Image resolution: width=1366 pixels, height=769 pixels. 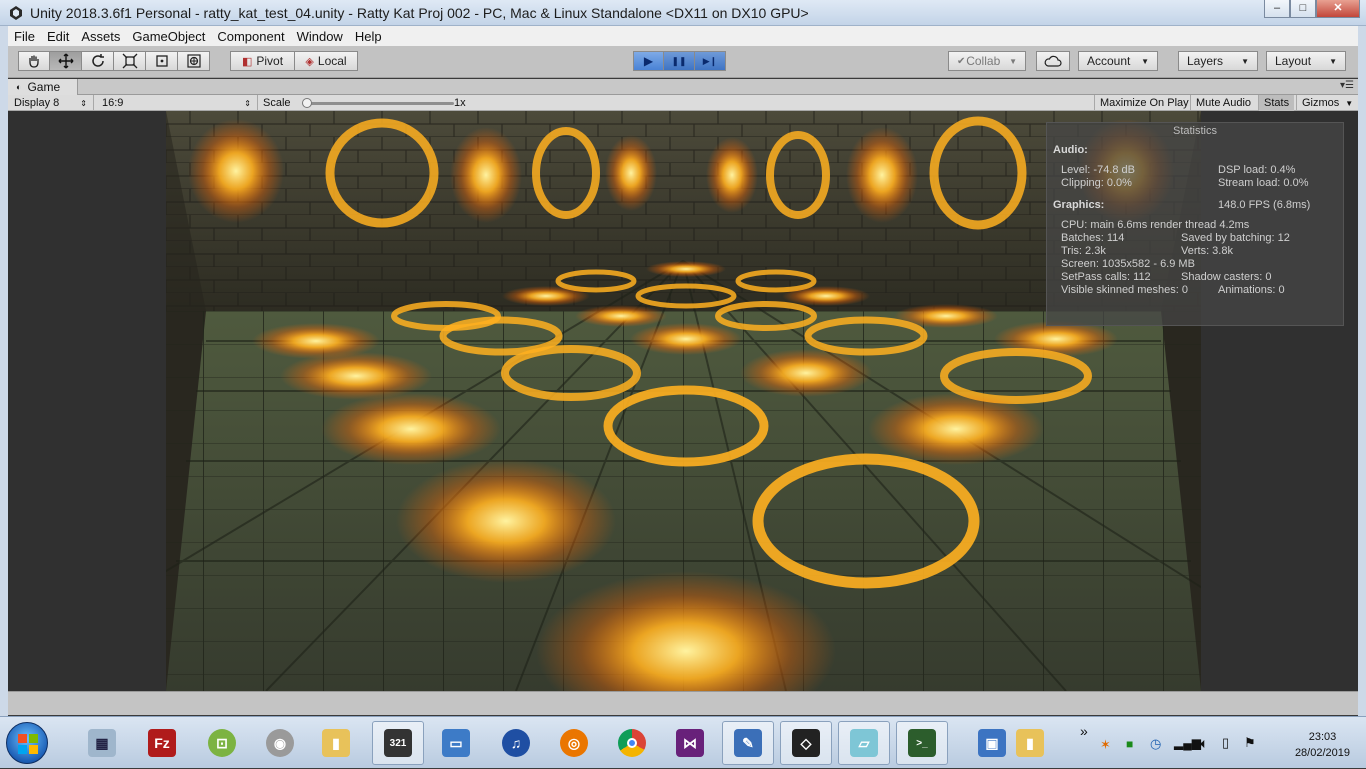 What do you see at coordinates (1251, 290) in the screenshot?
I see `stats-animations: Animations: 0` at bounding box center [1251, 290].